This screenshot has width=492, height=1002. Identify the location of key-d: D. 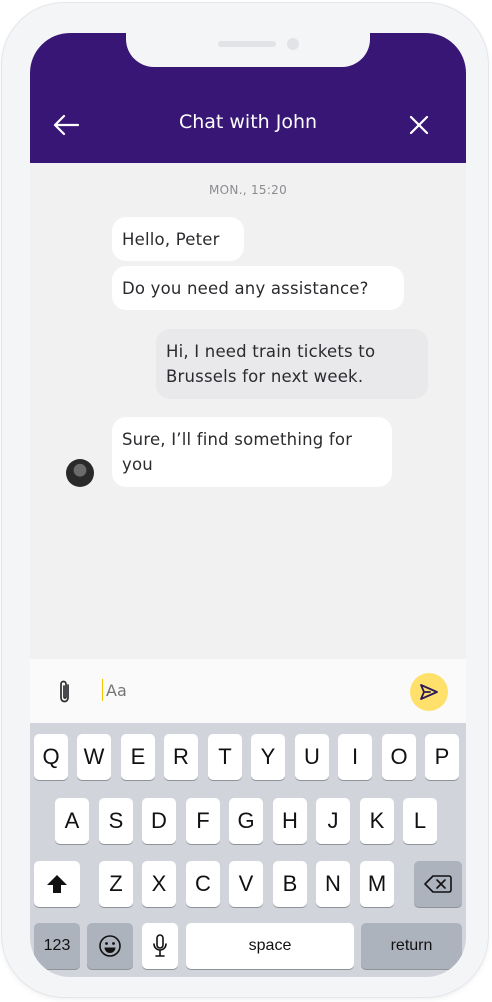
(159, 821).